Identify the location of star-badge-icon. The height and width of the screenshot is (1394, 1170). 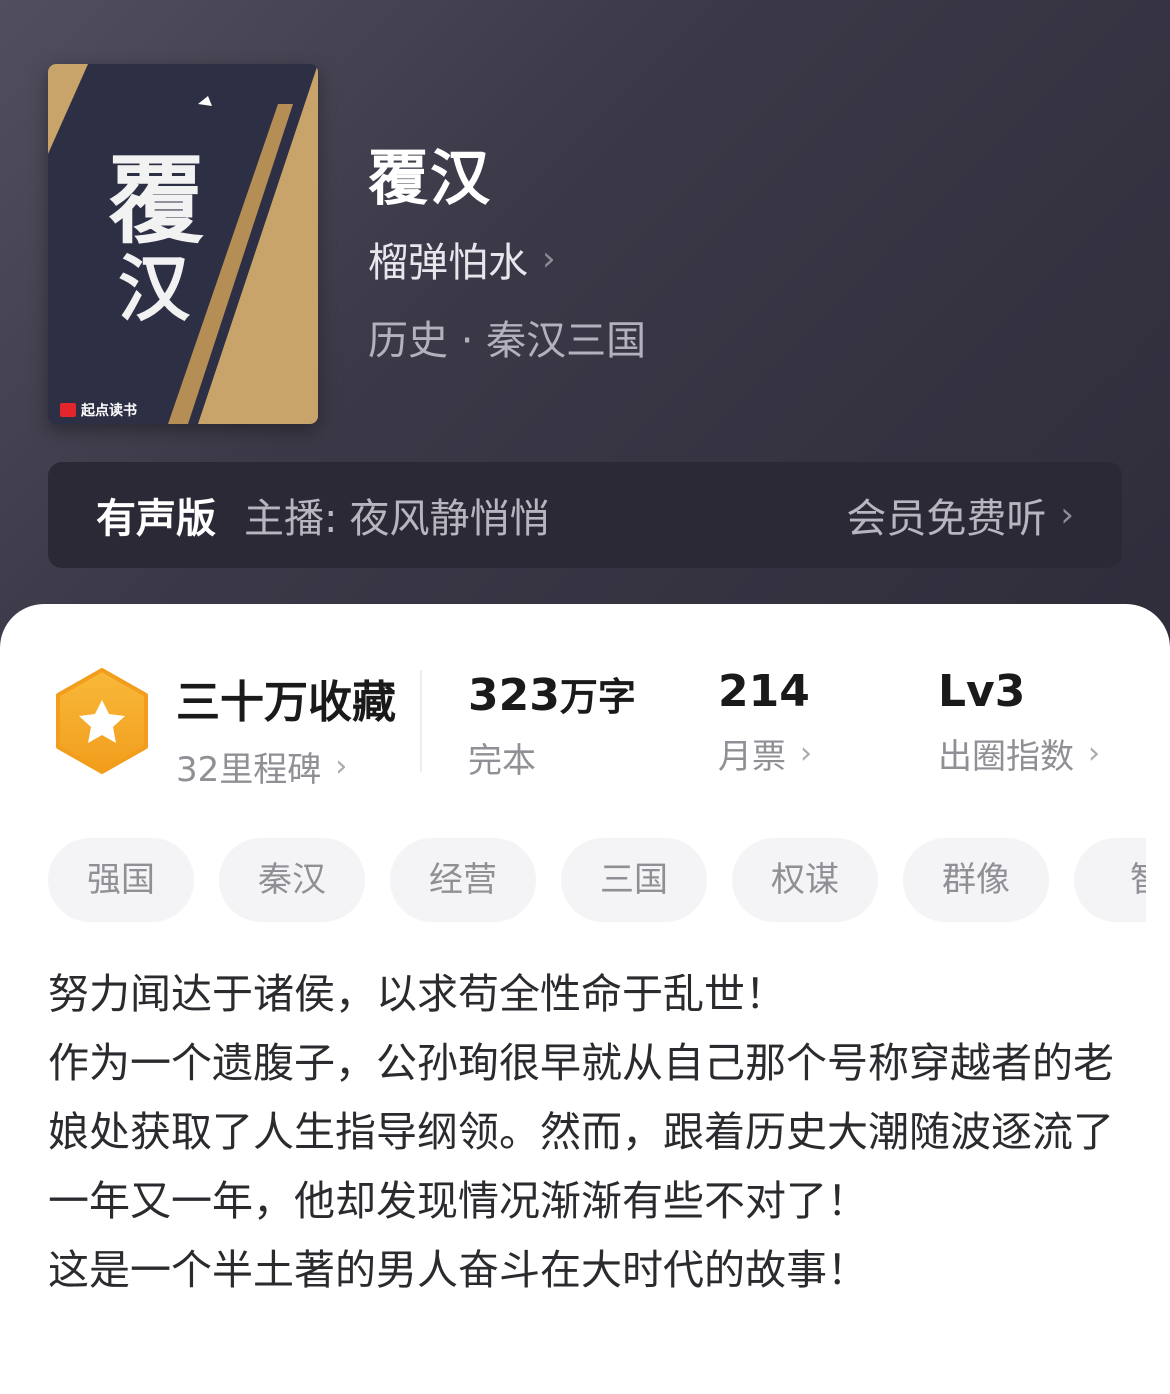
(102, 721).